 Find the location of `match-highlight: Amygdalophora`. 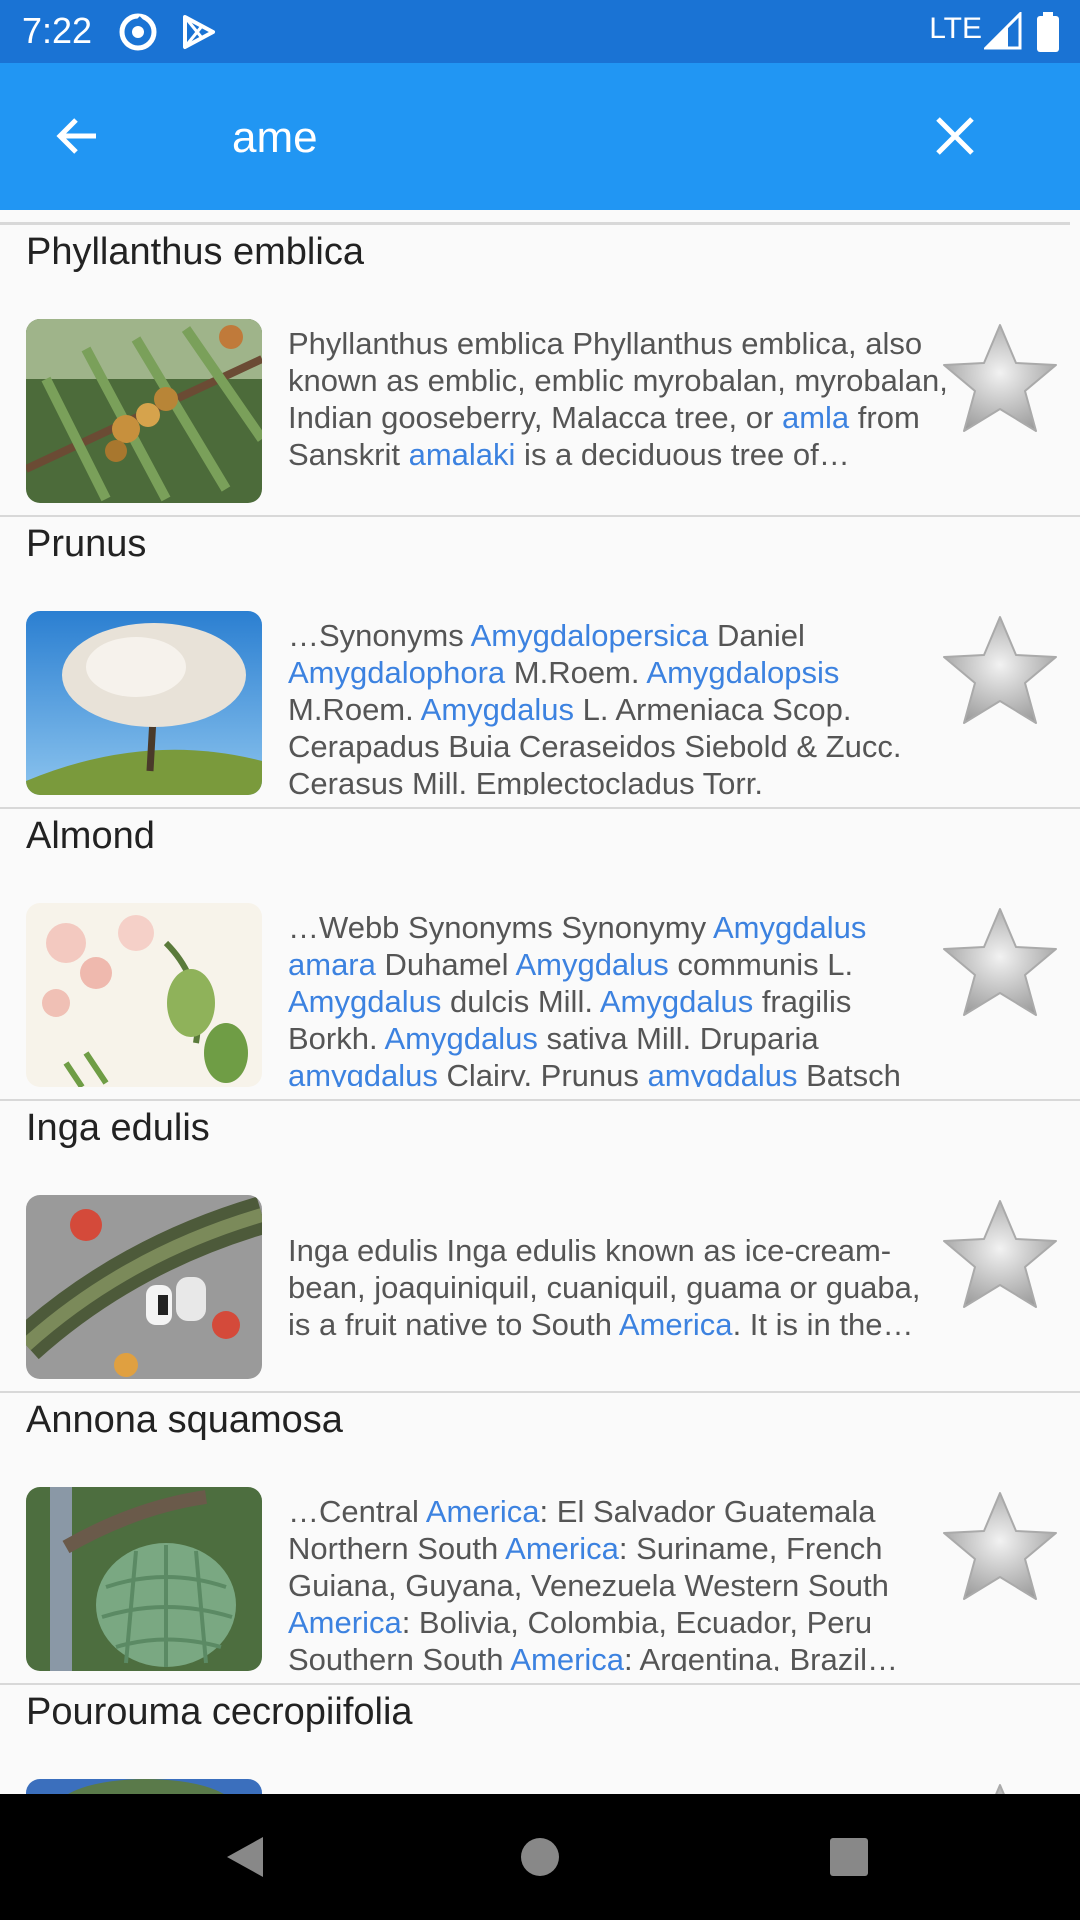

match-highlight: Amygdalophora is located at coordinates (397, 672).